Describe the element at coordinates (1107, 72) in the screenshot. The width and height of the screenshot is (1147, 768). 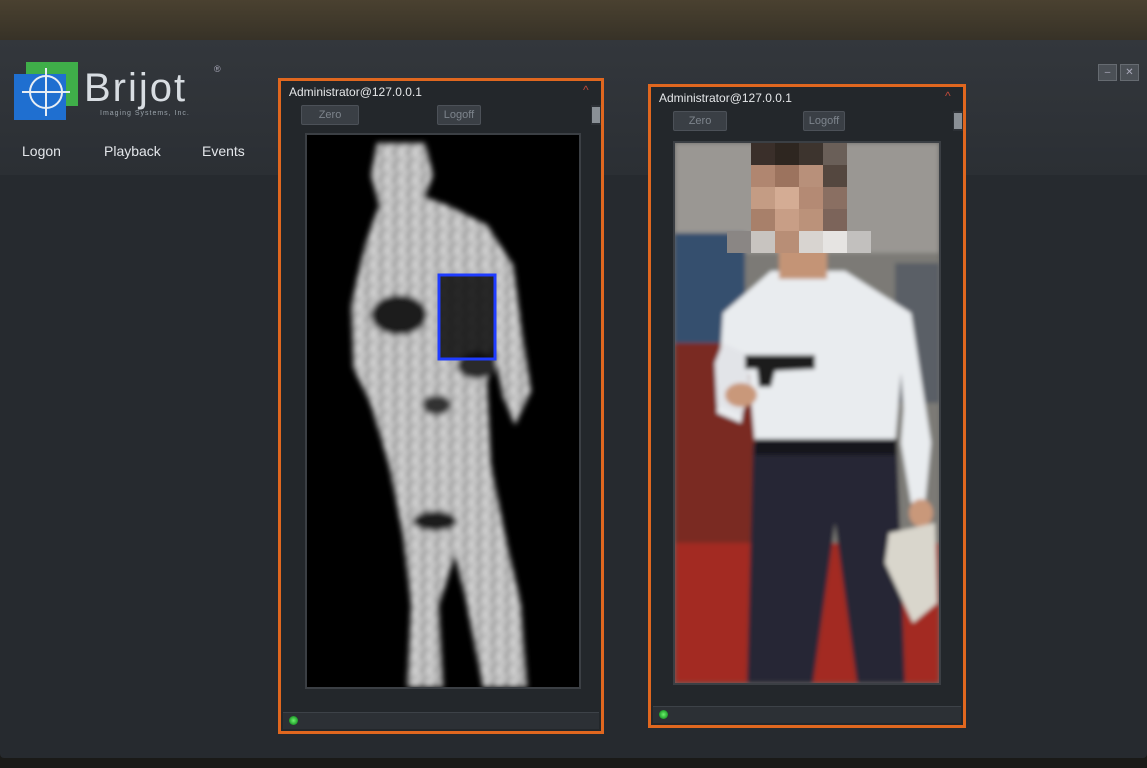
I see `minimize-icon: –` at that location.